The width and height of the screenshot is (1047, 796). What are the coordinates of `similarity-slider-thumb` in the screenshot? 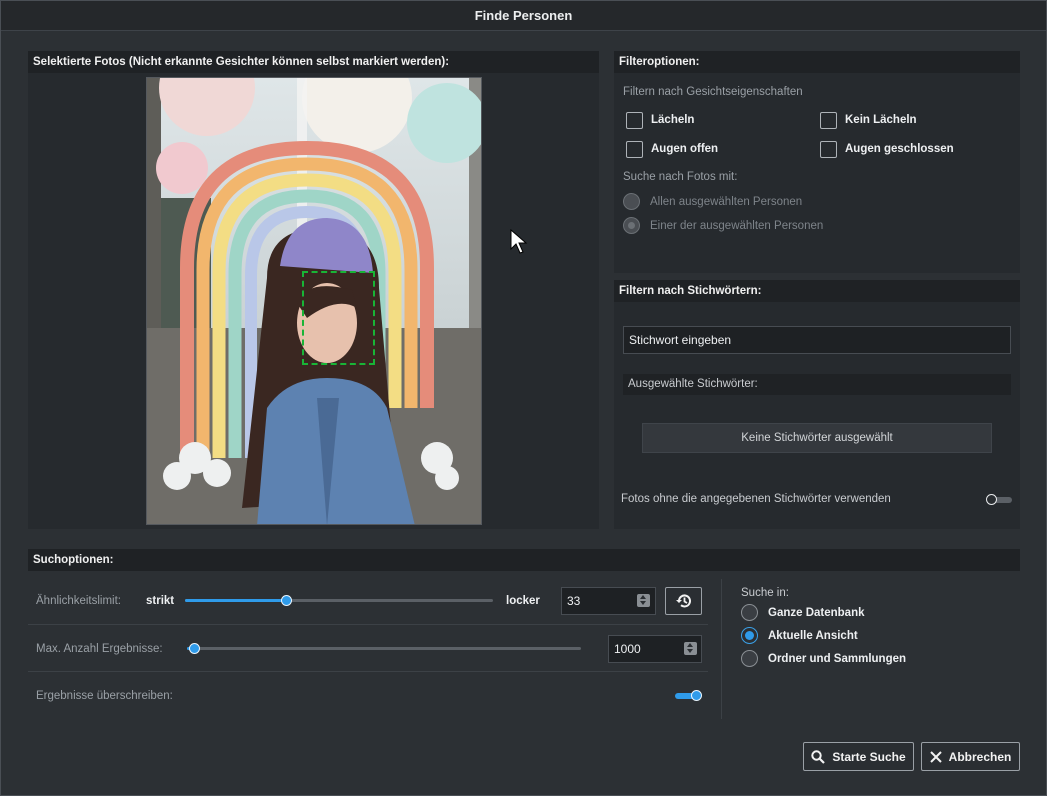 It's located at (286, 600).